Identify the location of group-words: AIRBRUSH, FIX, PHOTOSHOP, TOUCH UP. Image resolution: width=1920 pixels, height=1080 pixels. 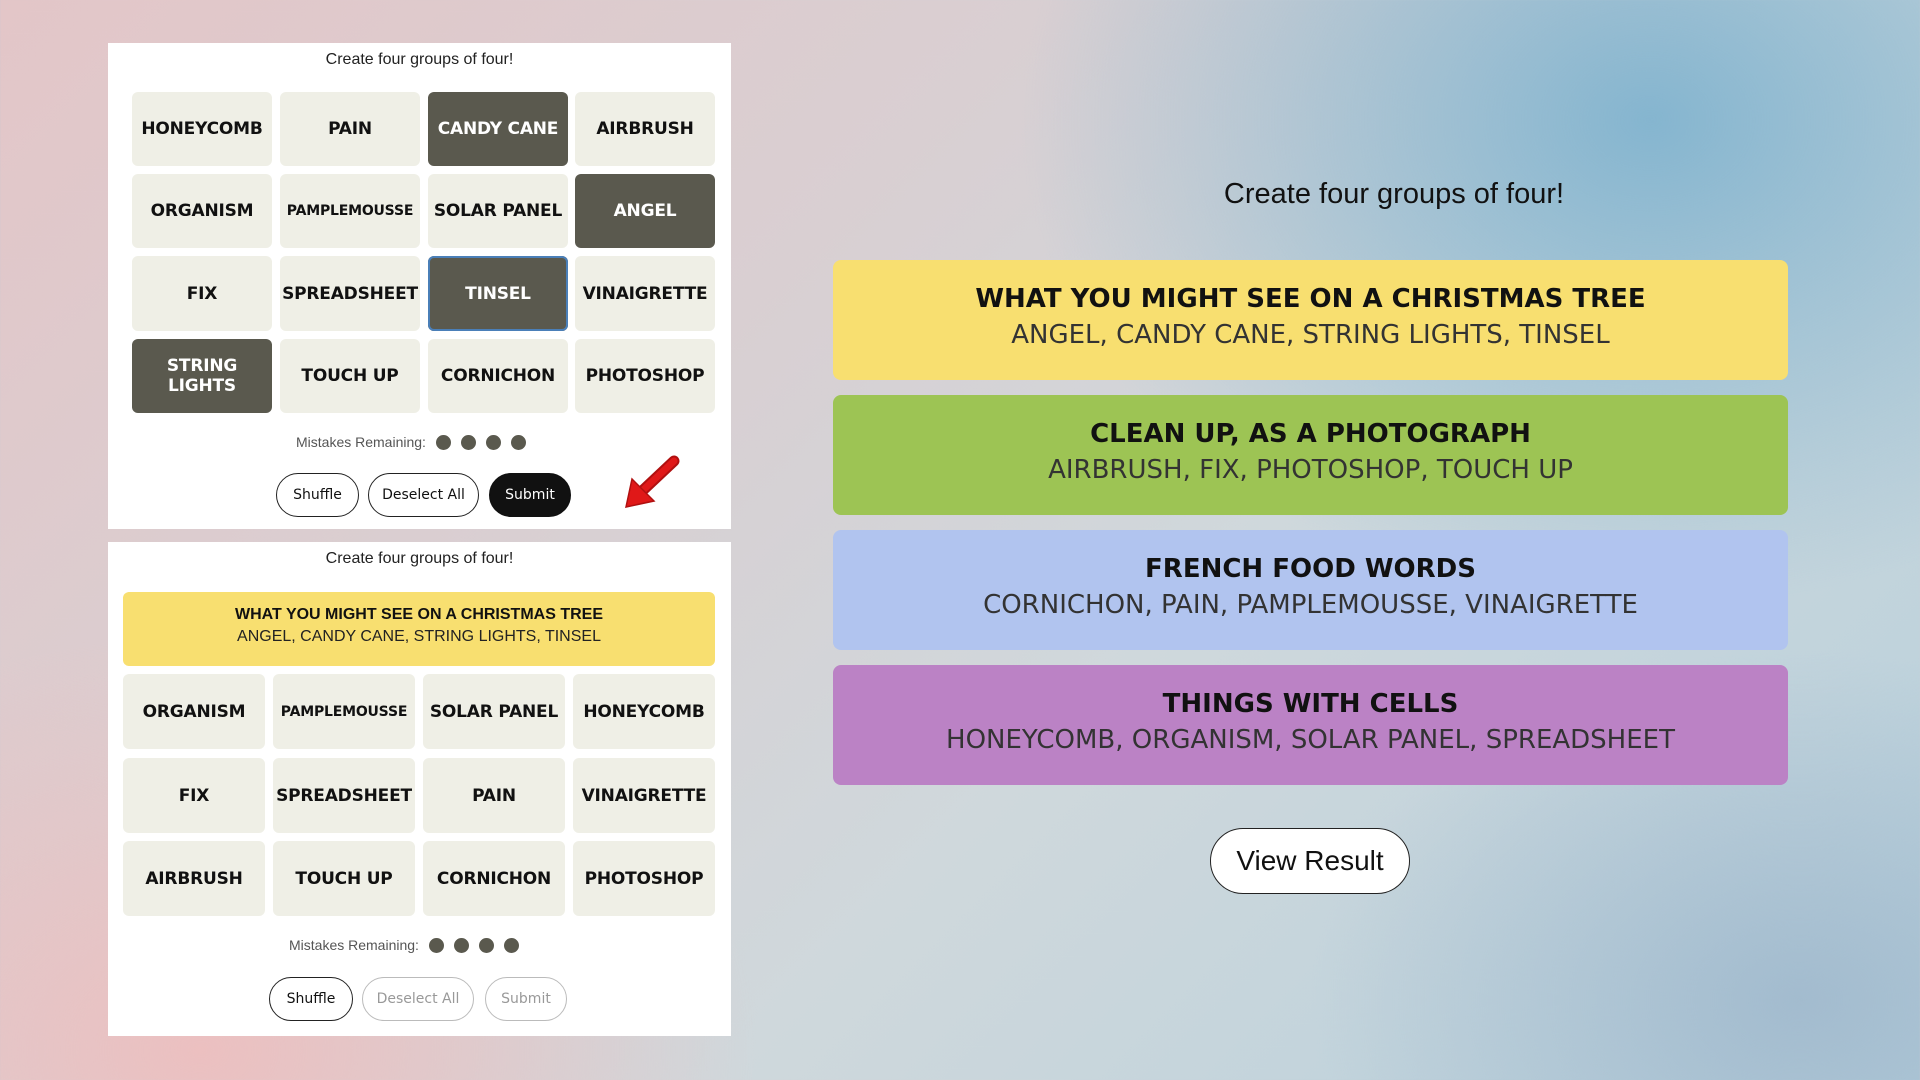
(1310, 470).